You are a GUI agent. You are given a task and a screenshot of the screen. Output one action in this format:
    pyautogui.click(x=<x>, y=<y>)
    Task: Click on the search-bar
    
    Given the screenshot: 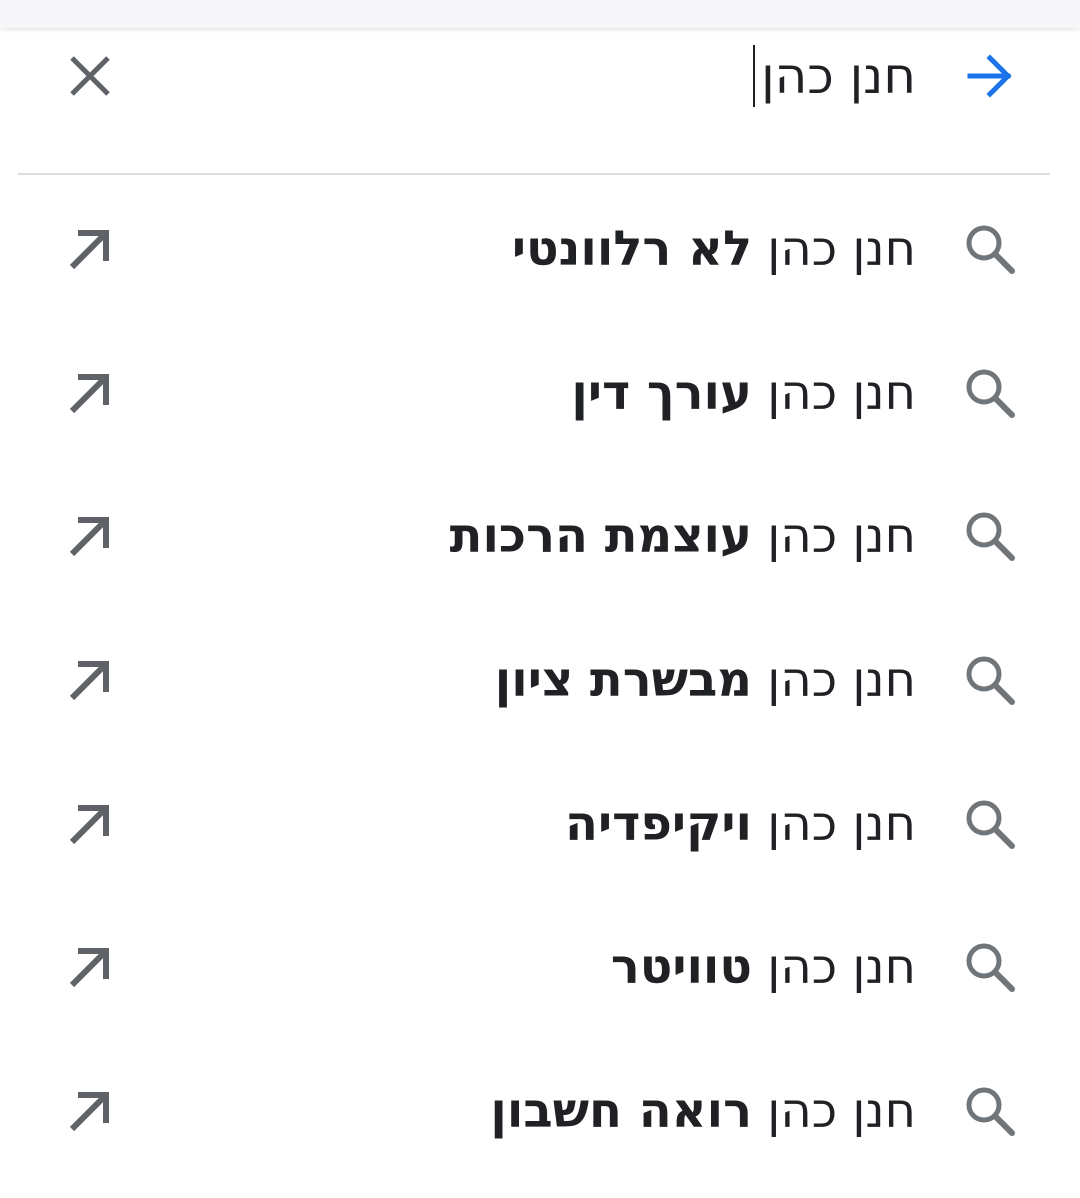 What is the action you would take?
    pyautogui.click(x=540, y=100)
    